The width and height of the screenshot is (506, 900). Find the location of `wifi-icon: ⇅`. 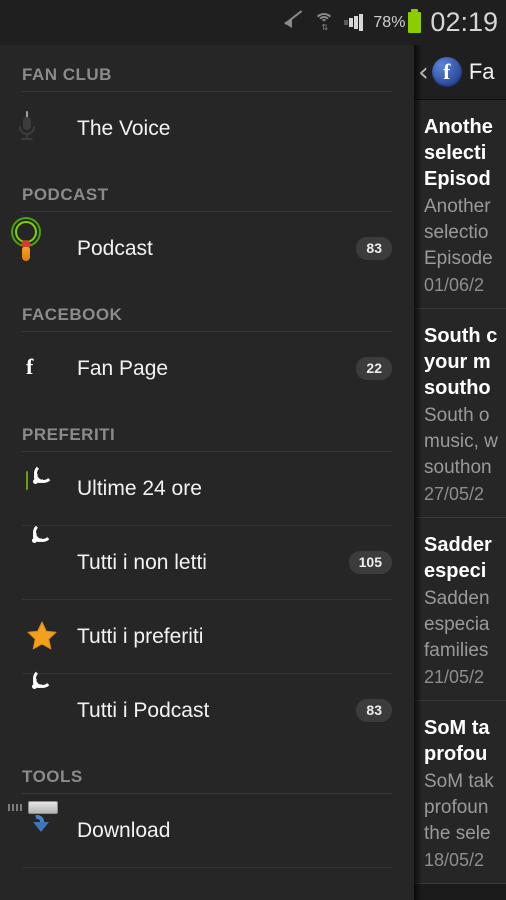

wifi-icon: ⇅ is located at coordinates (324, 22).